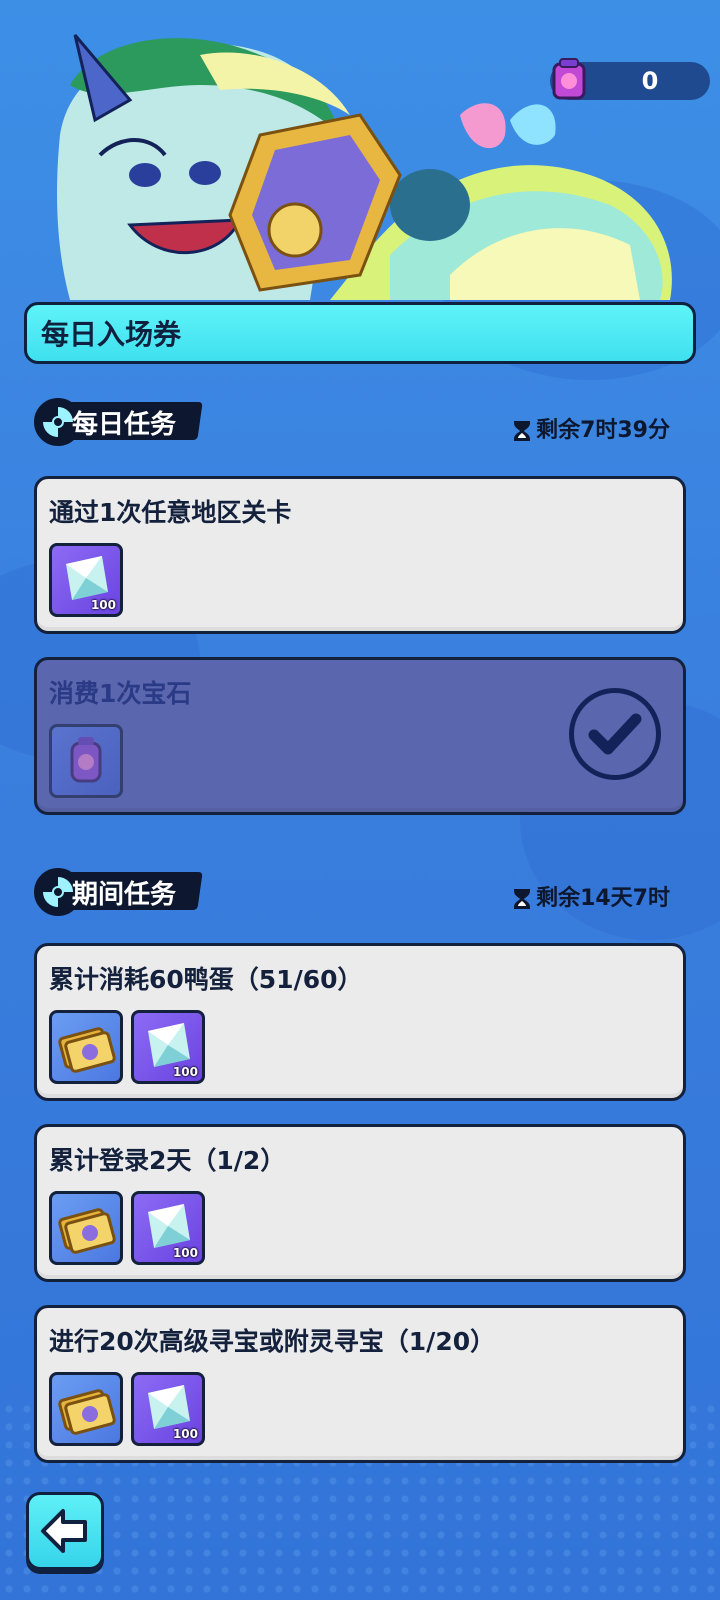 The width and height of the screenshot is (720, 1600). I want to click on period-tasks-header: 期间任务, so click(118, 892).